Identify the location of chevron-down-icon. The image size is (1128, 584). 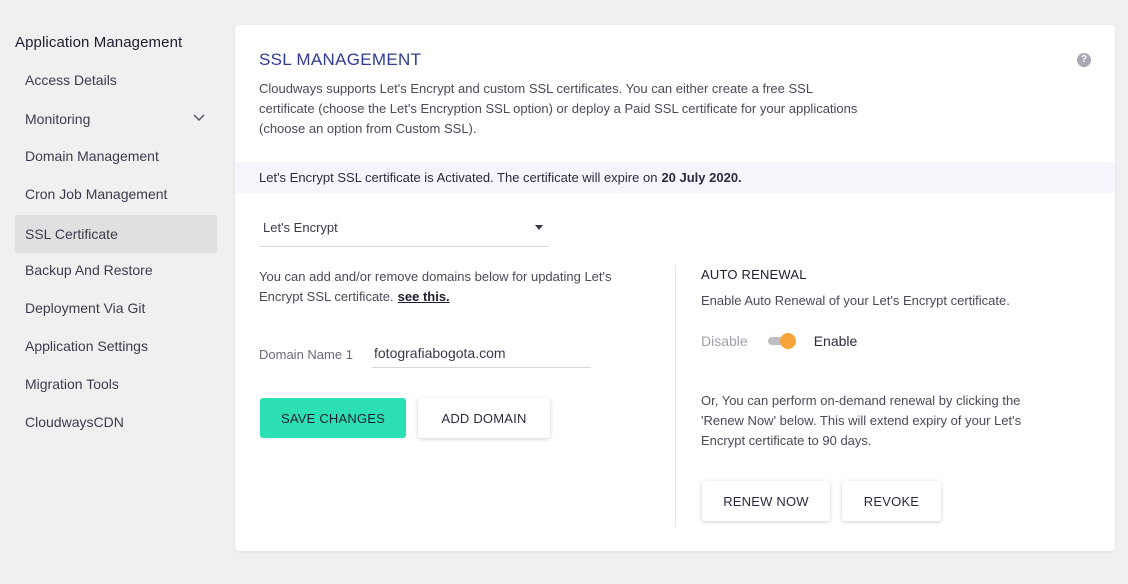
(199, 118).